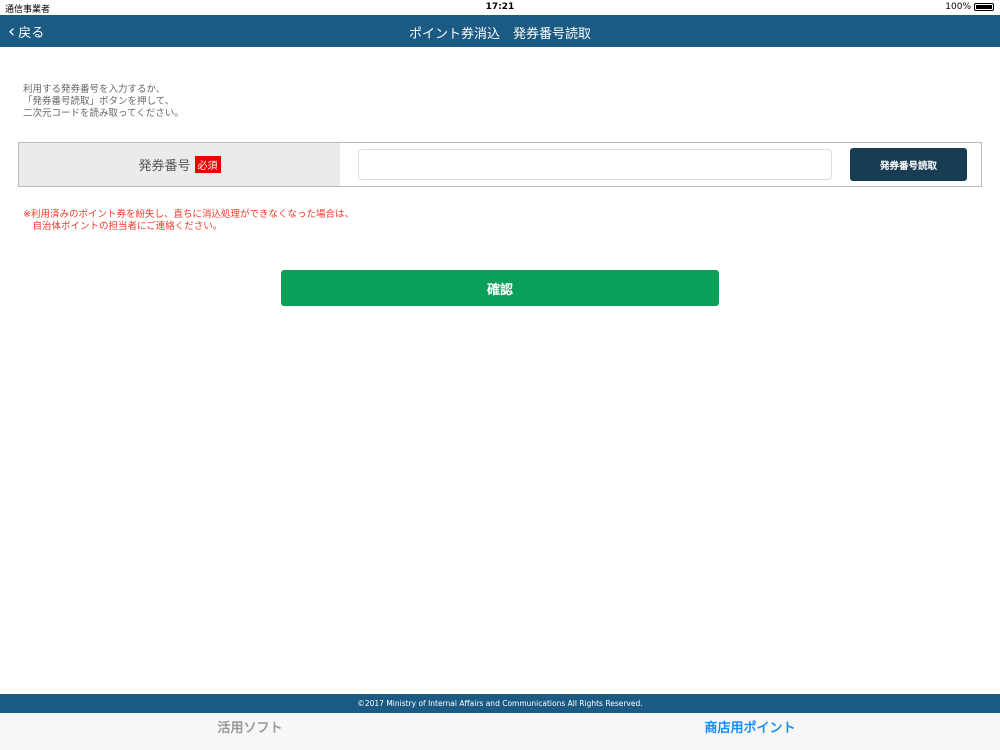  I want to click on confirm-button: 確認, so click(500, 288).